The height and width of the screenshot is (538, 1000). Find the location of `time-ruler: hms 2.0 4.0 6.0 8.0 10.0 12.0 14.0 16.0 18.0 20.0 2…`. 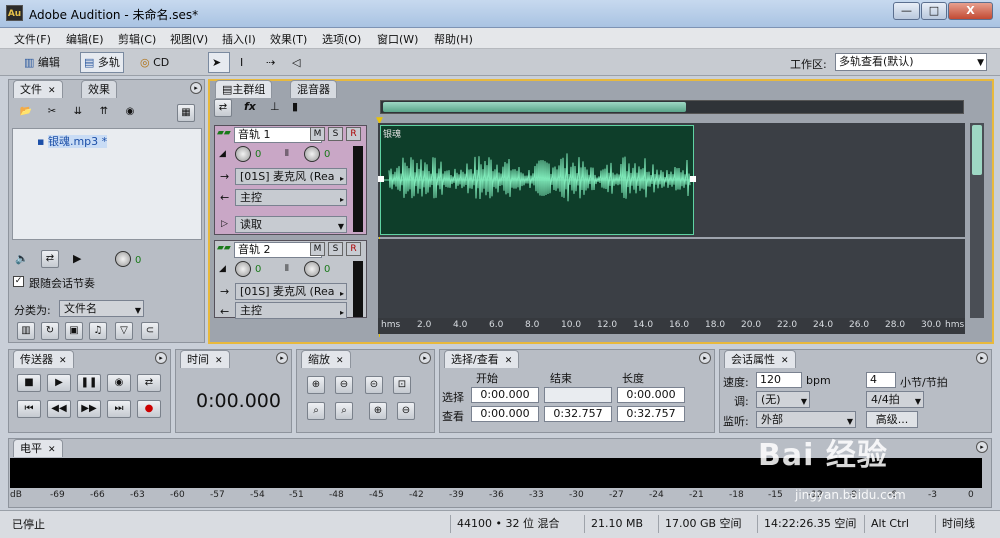

time-ruler: hms 2.0 4.0 6.0 8.0 10.0 12.0 14.0 16.0 18.0 20.0 2… is located at coordinates (671, 326).